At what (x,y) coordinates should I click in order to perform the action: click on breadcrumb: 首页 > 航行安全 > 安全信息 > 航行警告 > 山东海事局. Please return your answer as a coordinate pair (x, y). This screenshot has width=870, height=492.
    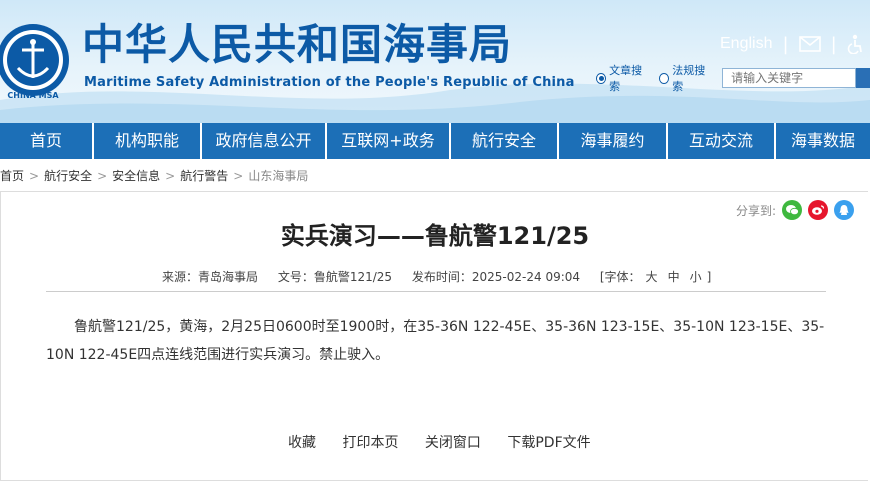
    Looking at the image, I should click on (154, 176).